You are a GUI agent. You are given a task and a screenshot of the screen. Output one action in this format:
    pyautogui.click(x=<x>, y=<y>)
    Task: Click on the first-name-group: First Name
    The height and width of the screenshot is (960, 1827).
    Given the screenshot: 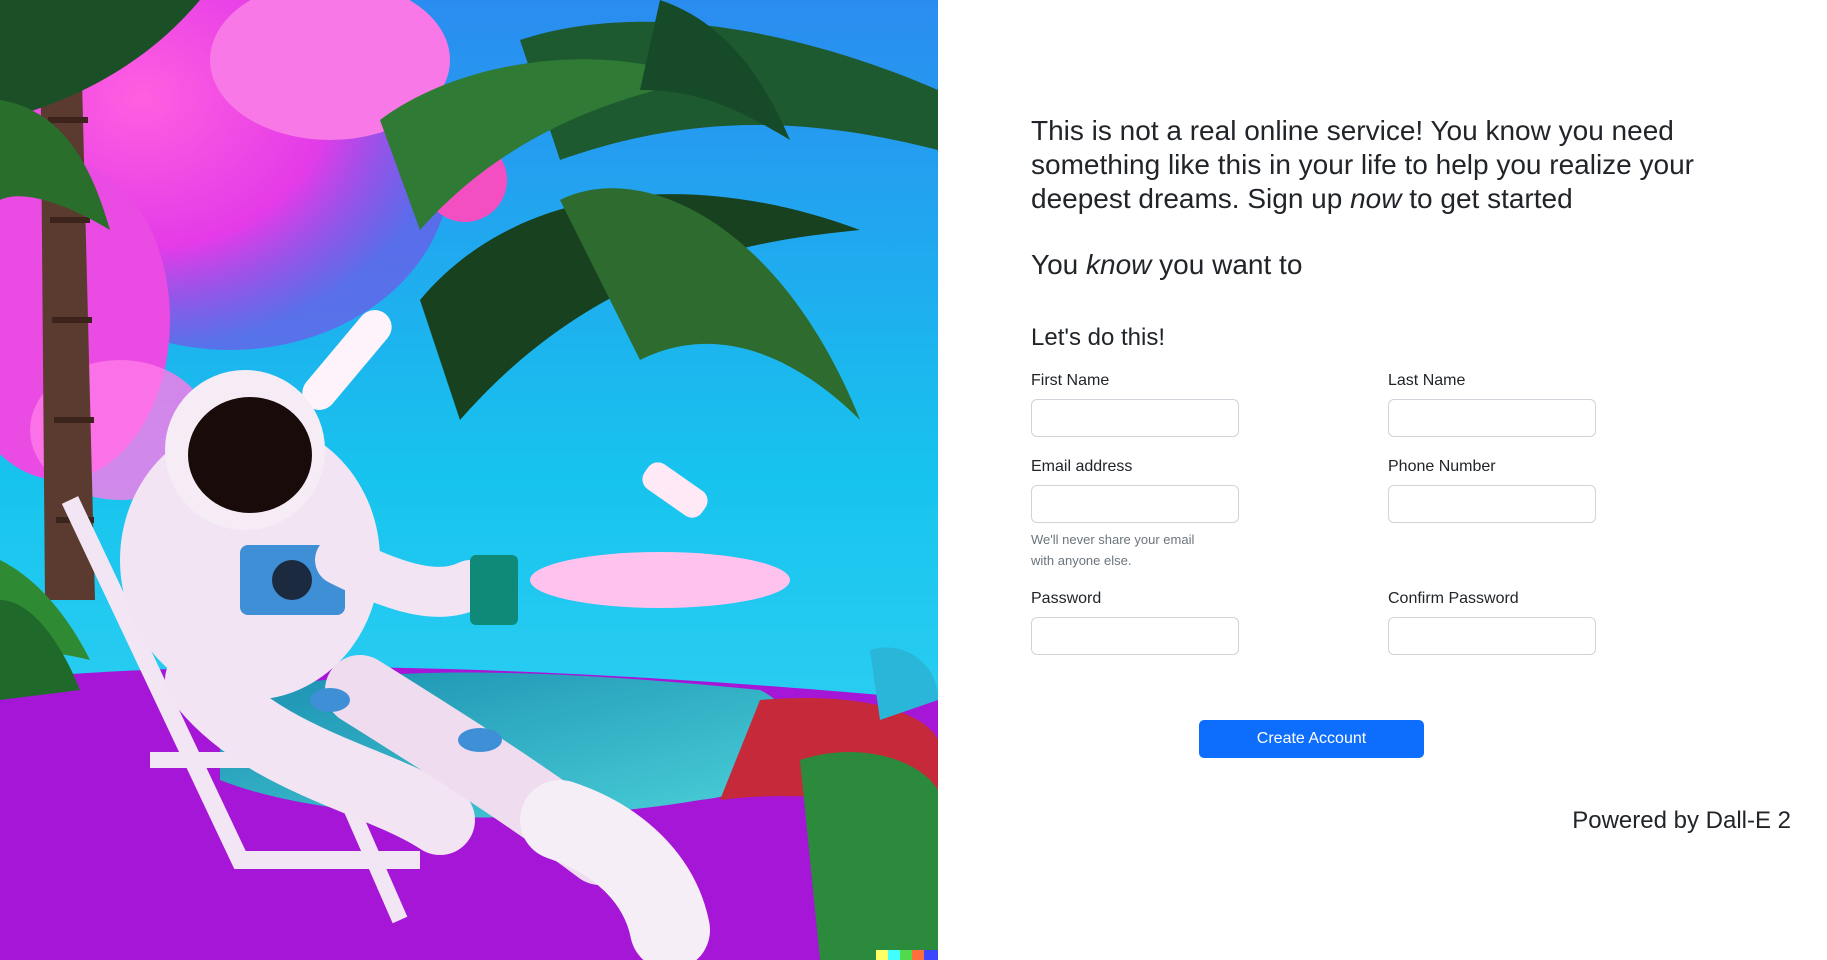 What is the action you would take?
    pyautogui.click(x=1136, y=404)
    